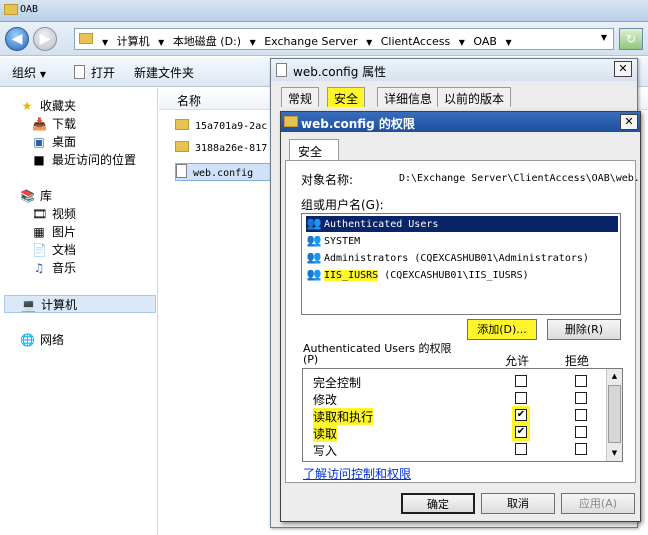 The width and height of the screenshot is (648, 535). Describe the element at coordinates (614, 453) in the screenshot. I see `scroll-down-icon: ▼` at that location.